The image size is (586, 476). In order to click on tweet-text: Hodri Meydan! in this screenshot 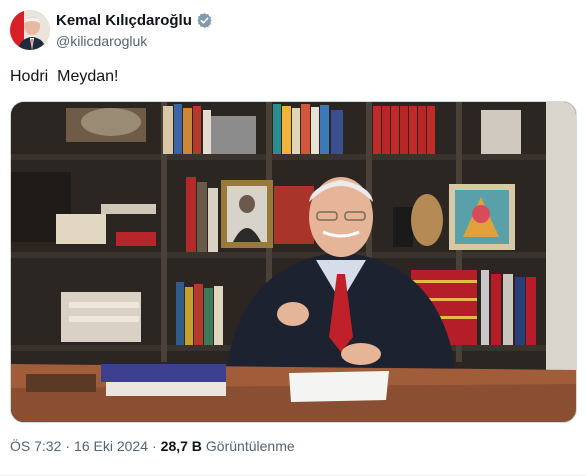, I will do `click(64, 76)`.